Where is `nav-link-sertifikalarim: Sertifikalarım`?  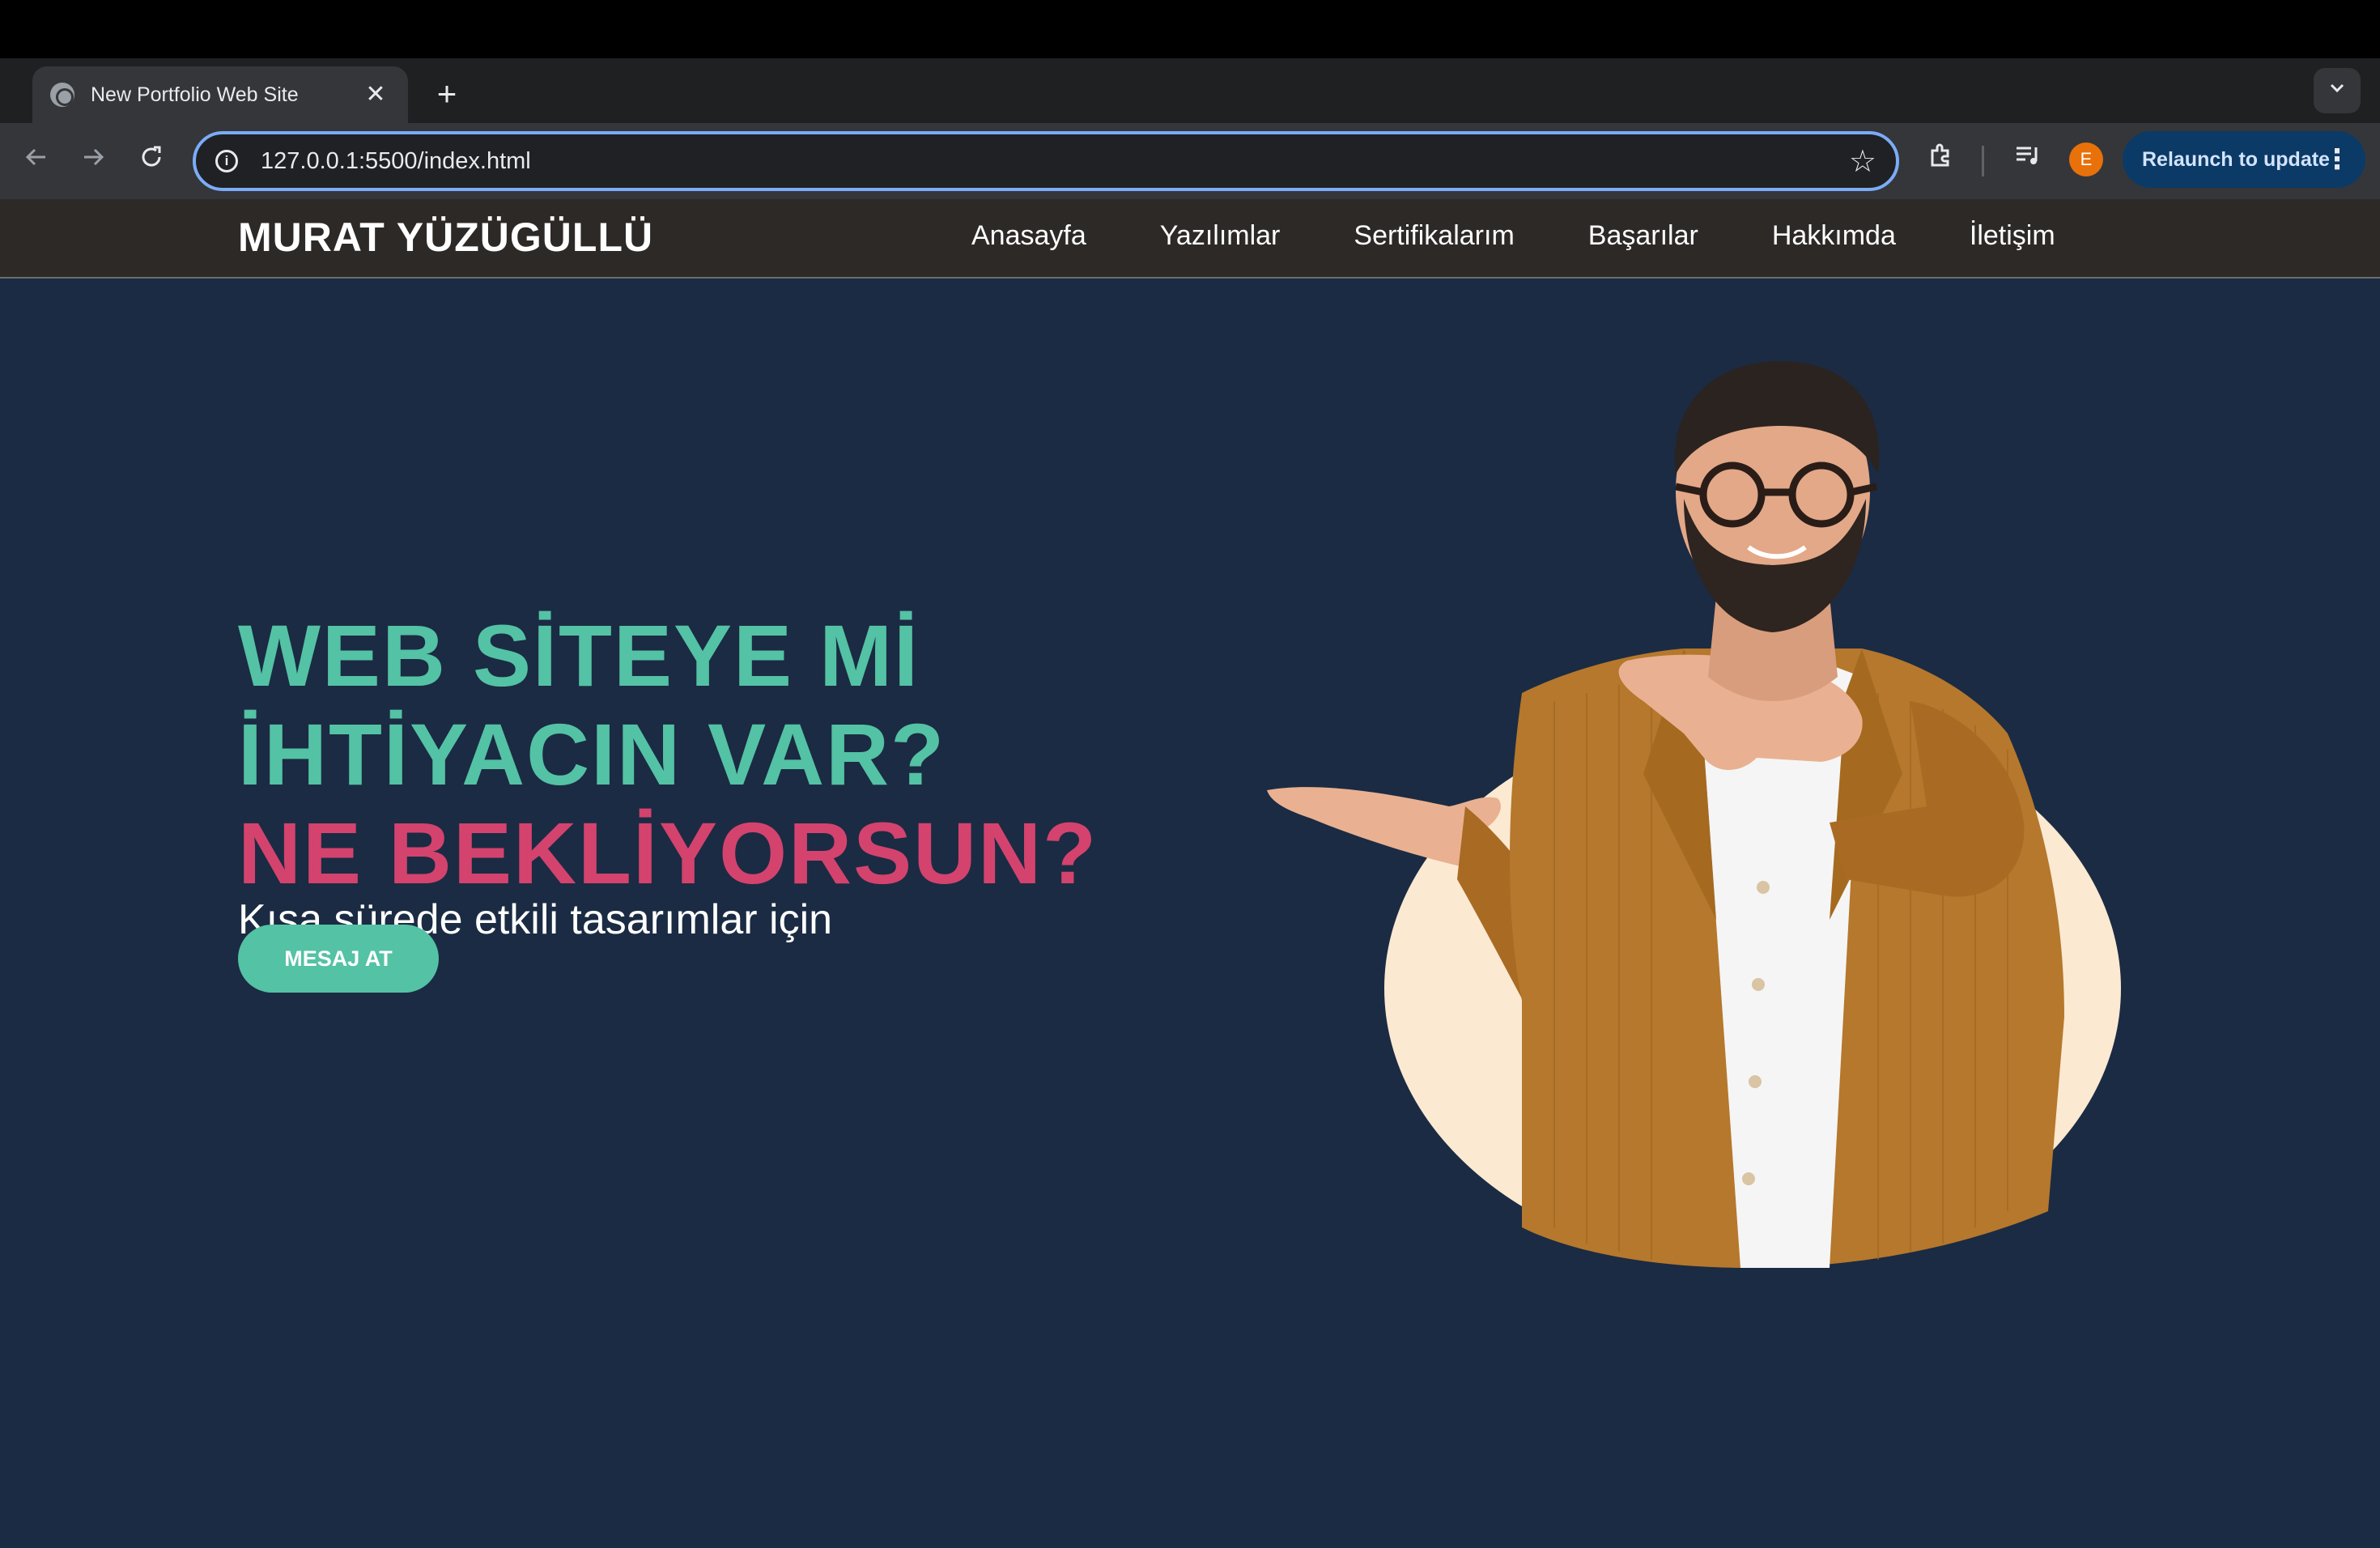 nav-link-sertifikalarim: Sertifikalarım is located at coordinates (1434, 236).